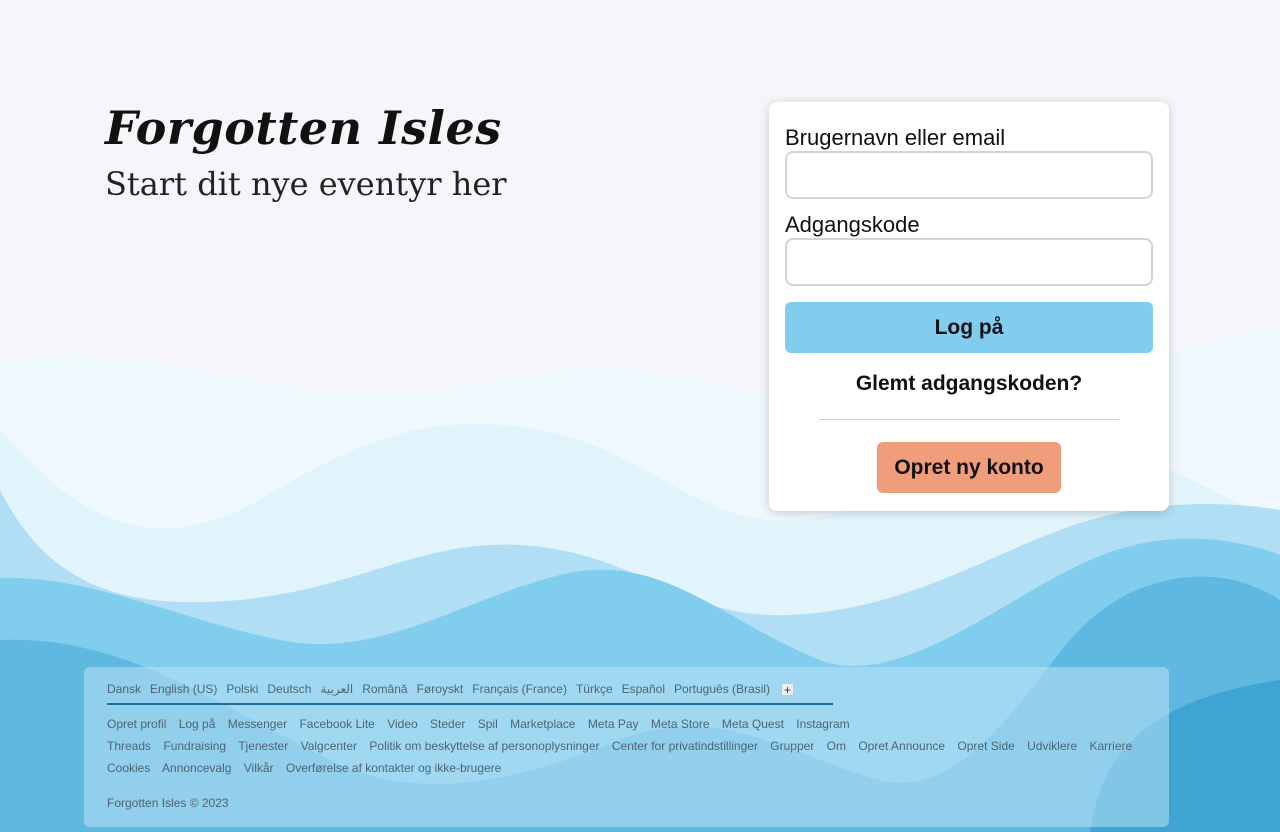 This screenshot has height=832, width=1280. I want to click on footer-link: Fundraising, so click(194, 746).